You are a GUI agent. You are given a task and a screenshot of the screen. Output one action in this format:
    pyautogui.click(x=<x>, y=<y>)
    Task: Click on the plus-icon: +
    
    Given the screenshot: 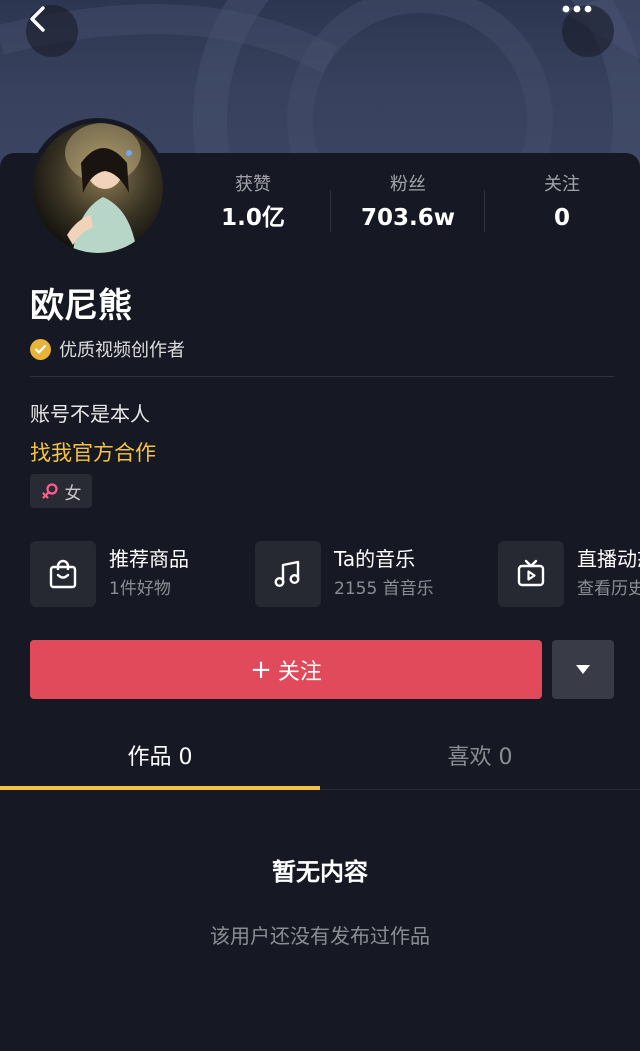 What is the action you would take?
    pyautogui.click(x=261, y=669)
    